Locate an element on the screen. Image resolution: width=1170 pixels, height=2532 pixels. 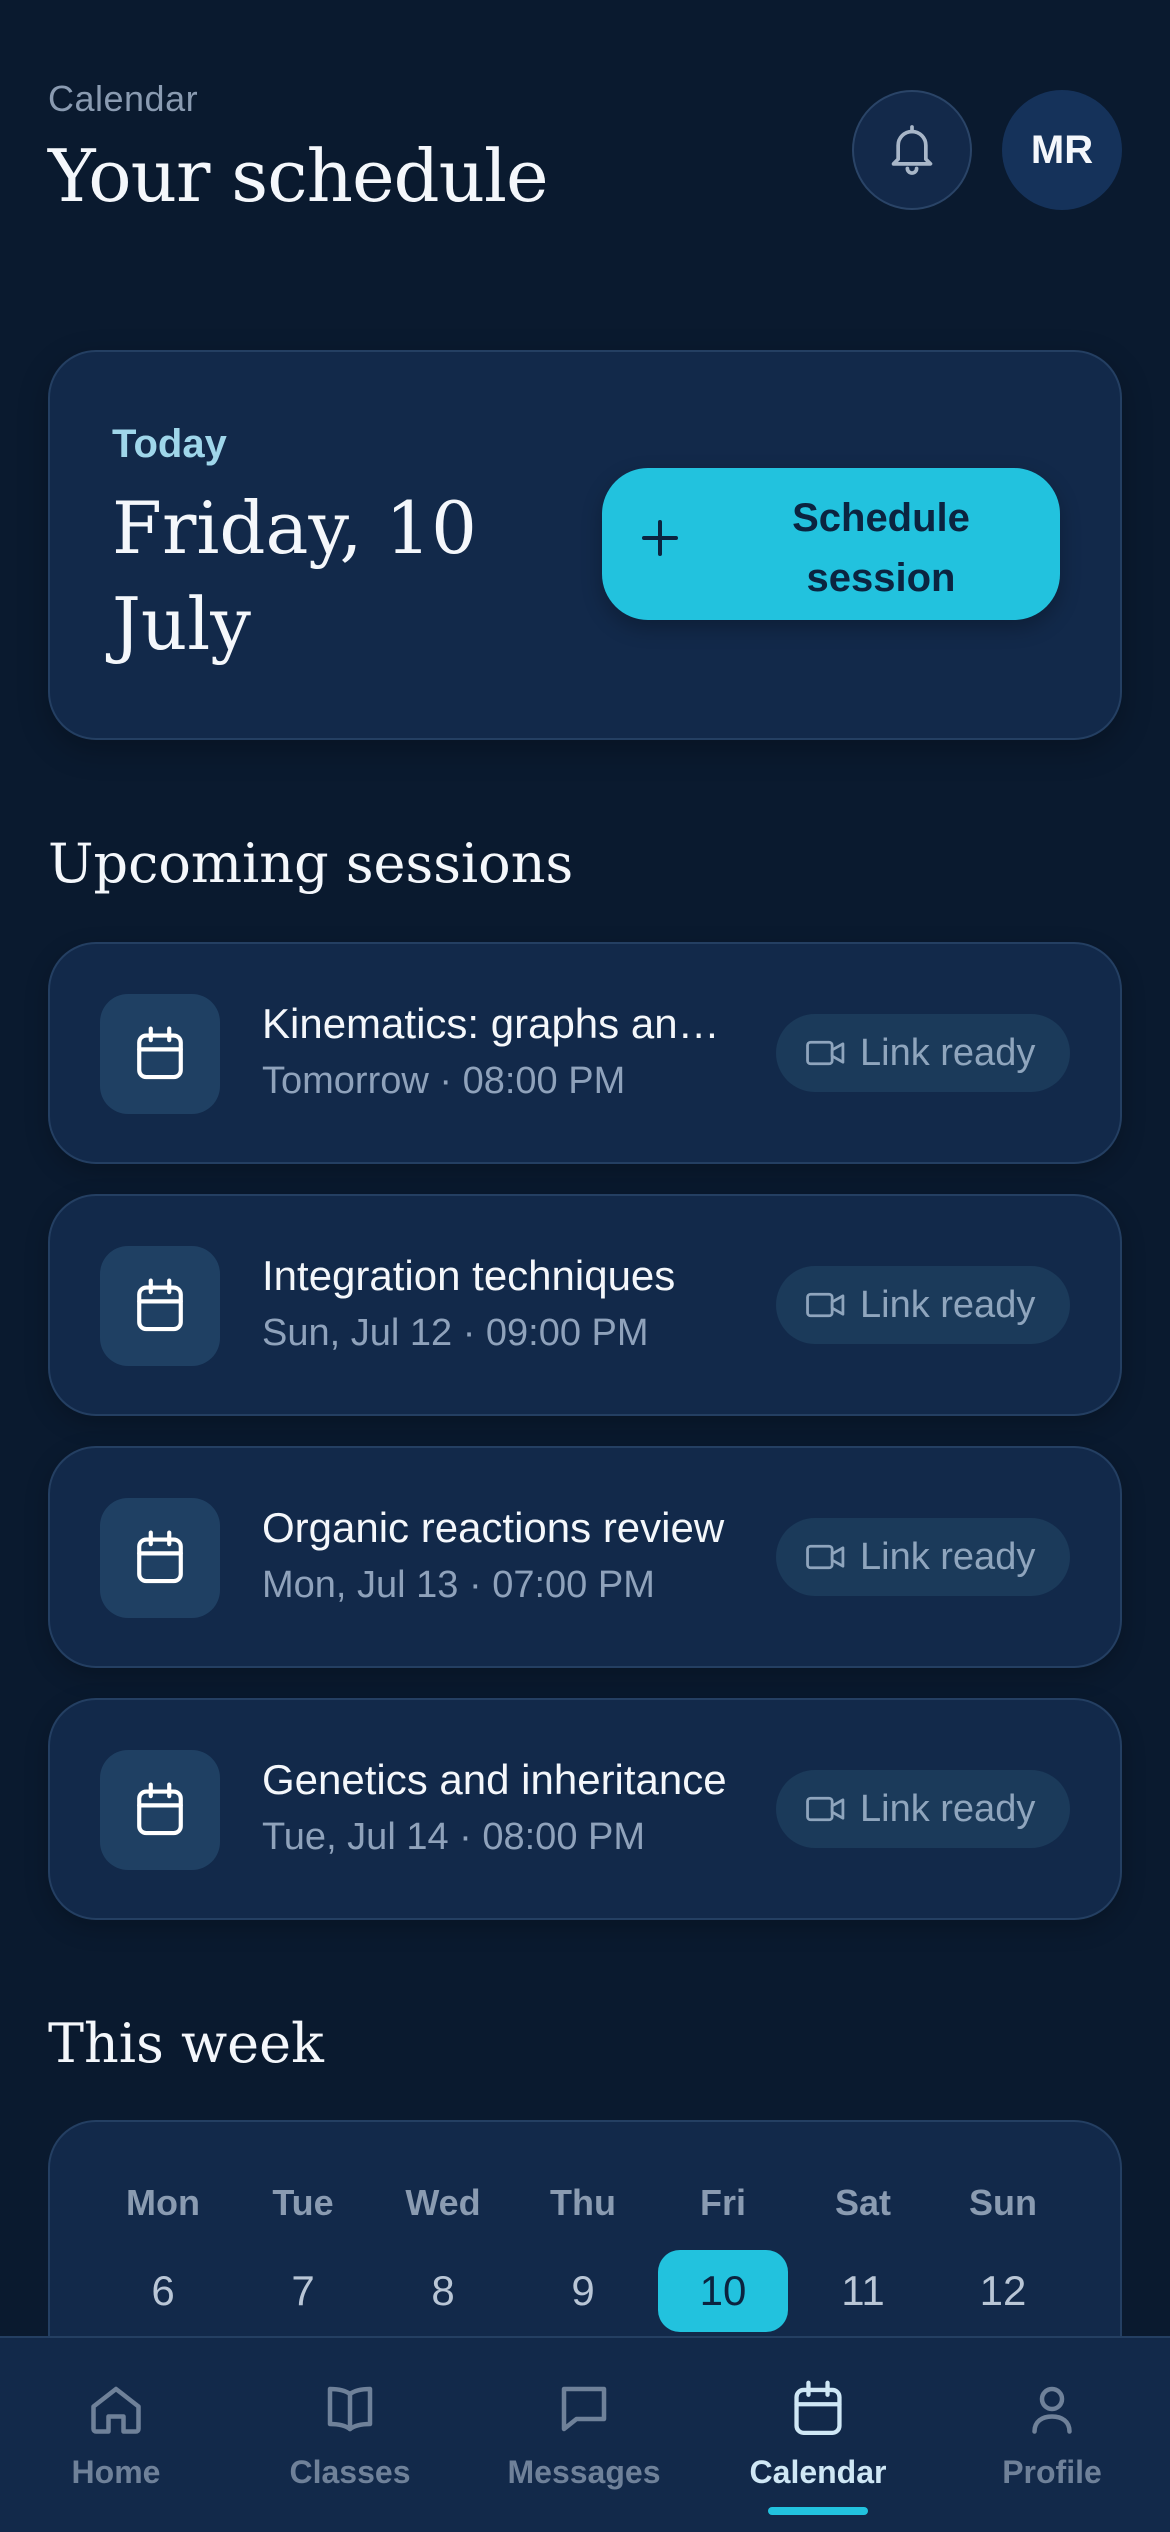
active-tab-indicator is located at coordinates (818, 2511).